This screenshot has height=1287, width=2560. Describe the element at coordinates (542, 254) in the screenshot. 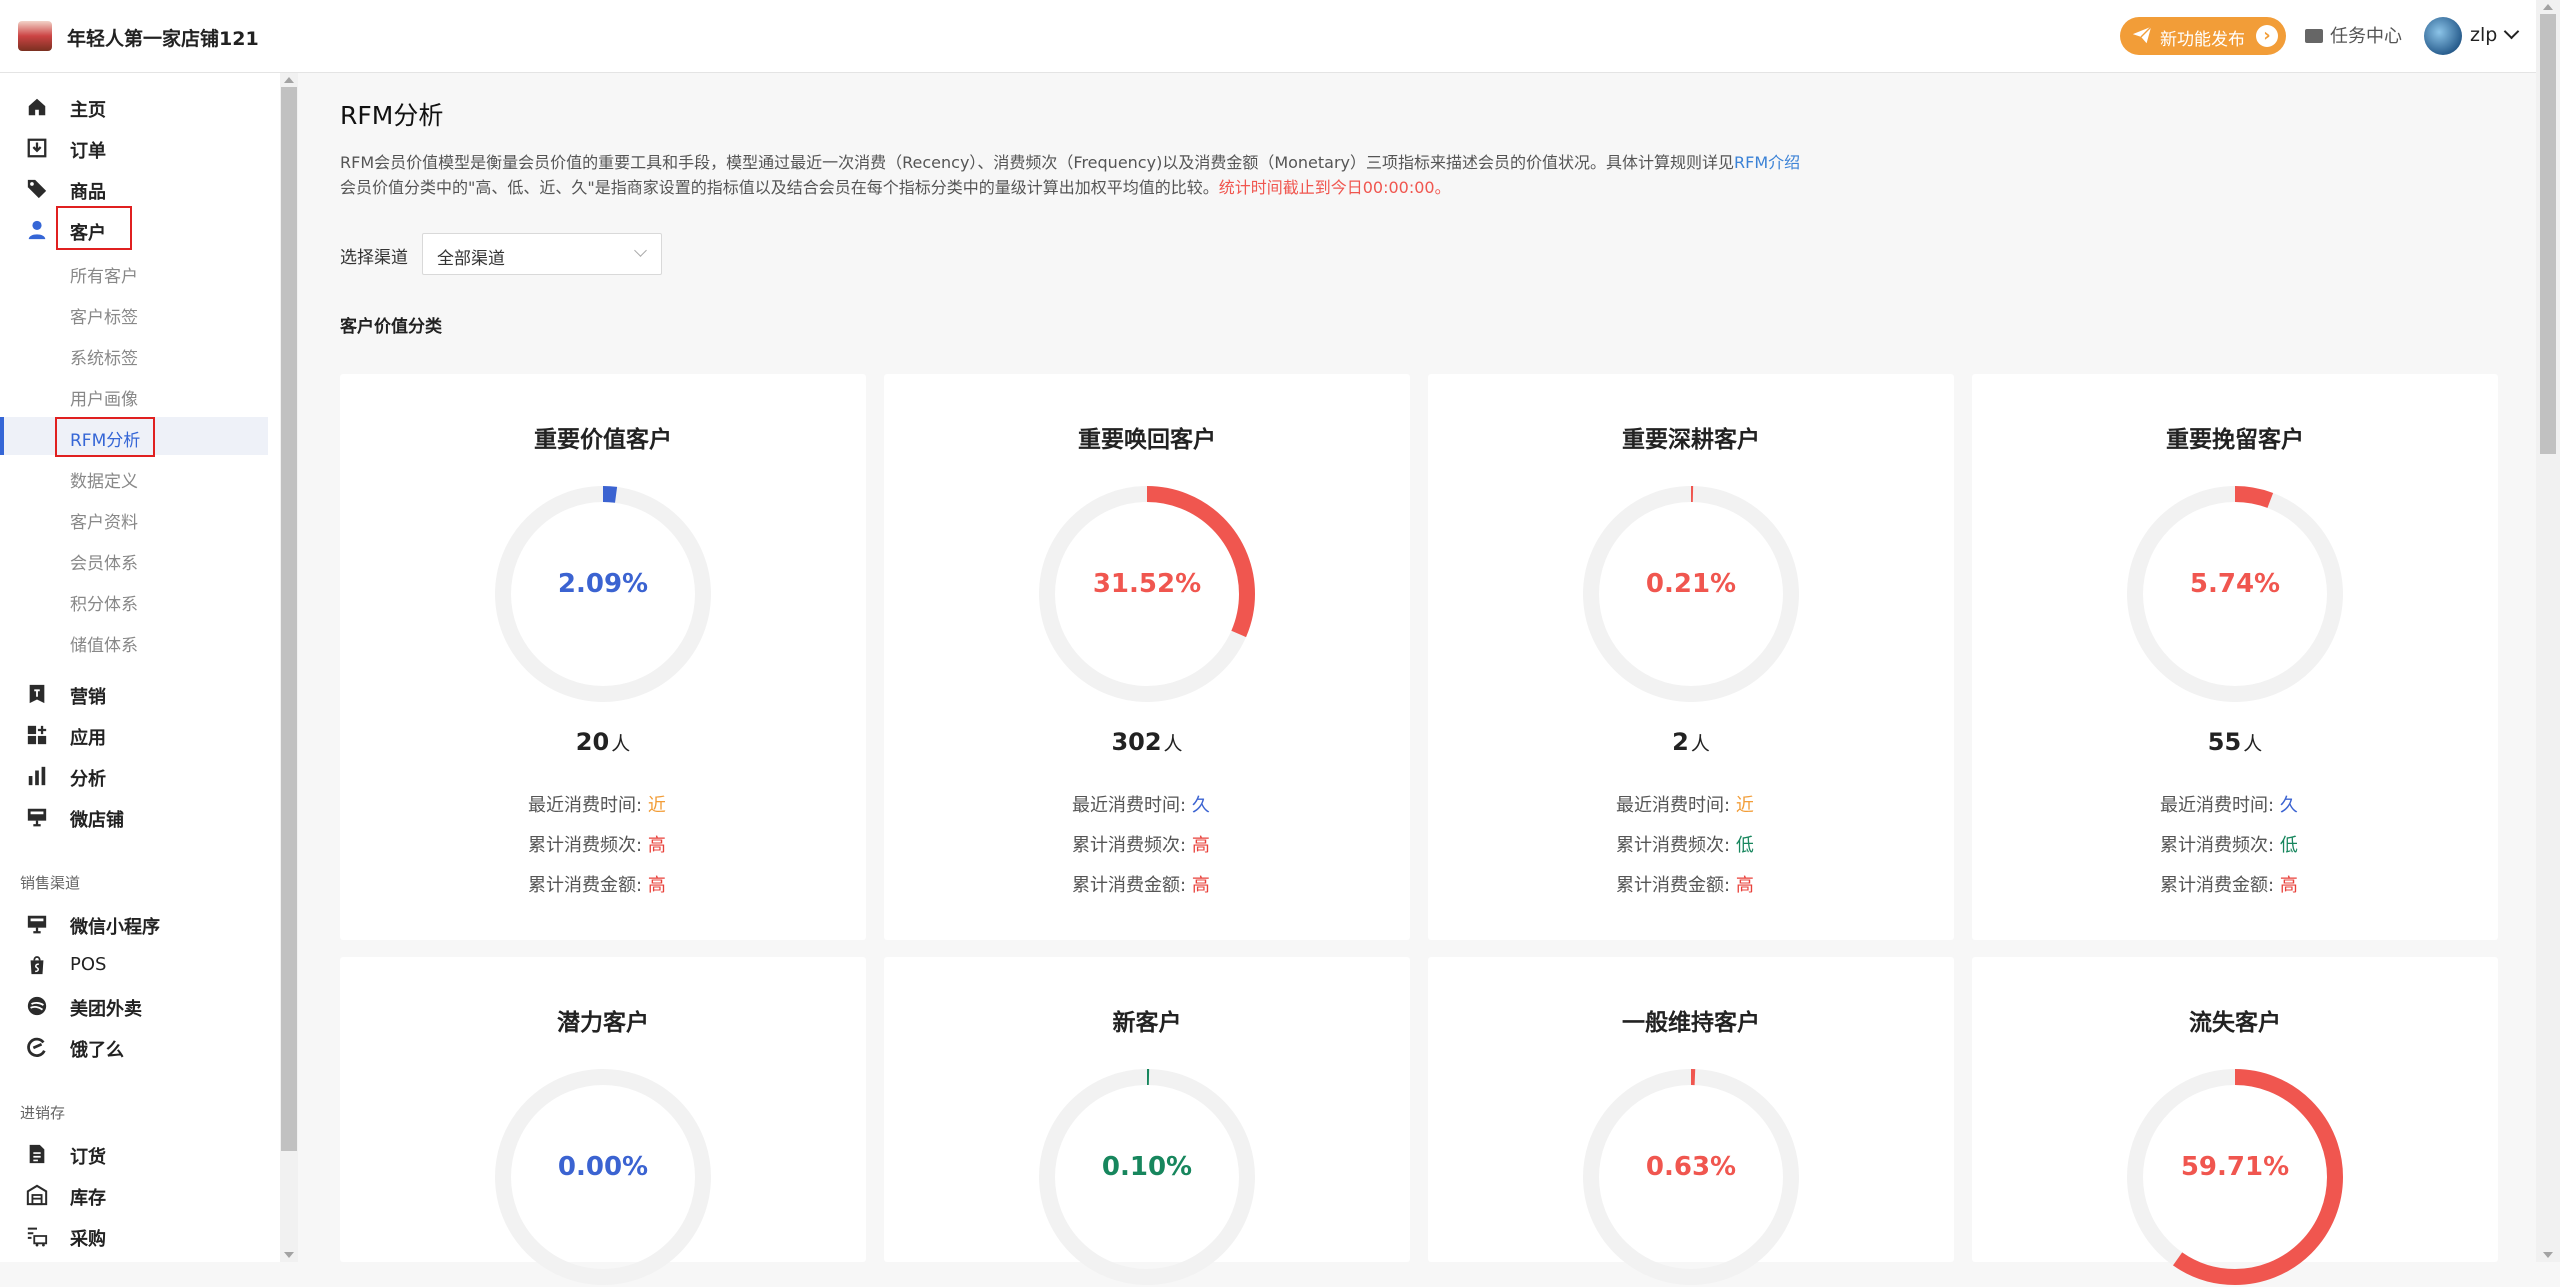

I see `channel-select: 全部渠道` at that location.